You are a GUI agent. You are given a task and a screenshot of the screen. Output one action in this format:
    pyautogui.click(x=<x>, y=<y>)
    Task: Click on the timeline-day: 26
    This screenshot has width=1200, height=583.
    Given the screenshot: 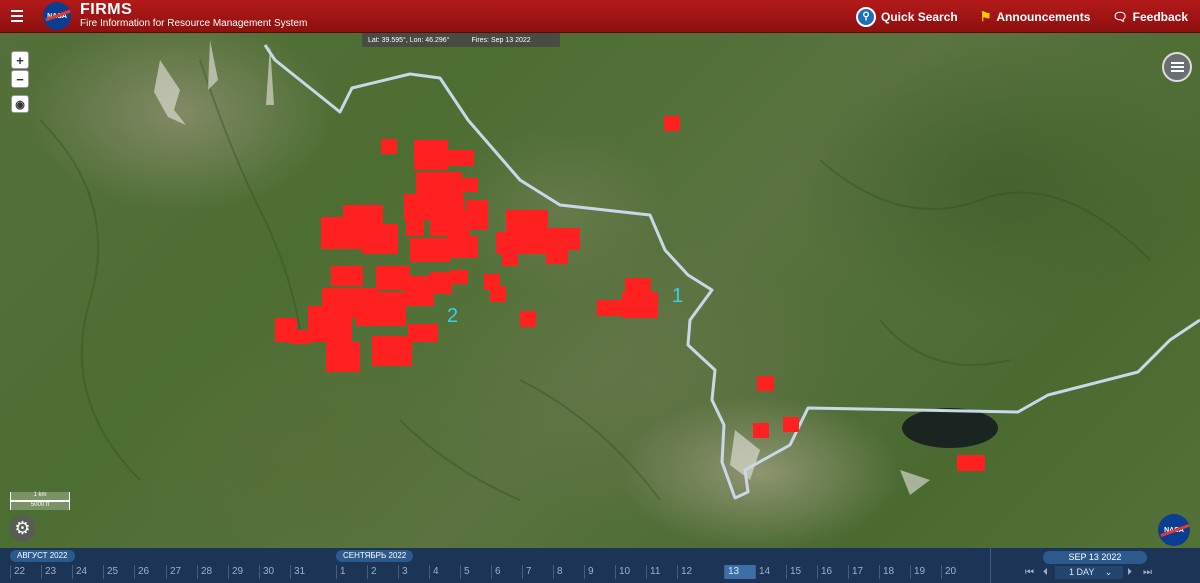 What is the action you would take?
    pyautogui.click(x=149, y=572)
    